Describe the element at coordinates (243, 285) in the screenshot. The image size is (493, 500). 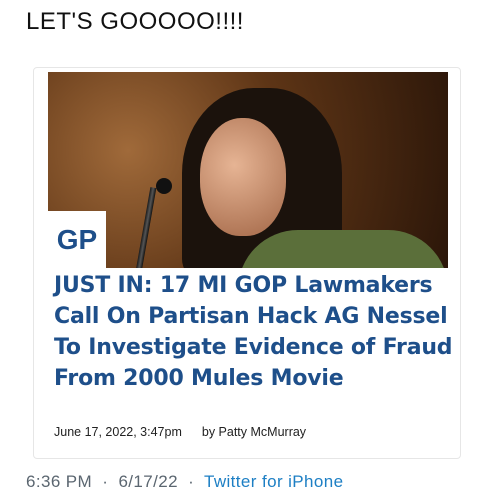
I see `headline-line: JUST IN: 17 MI GOP Lawmakers` at that location.